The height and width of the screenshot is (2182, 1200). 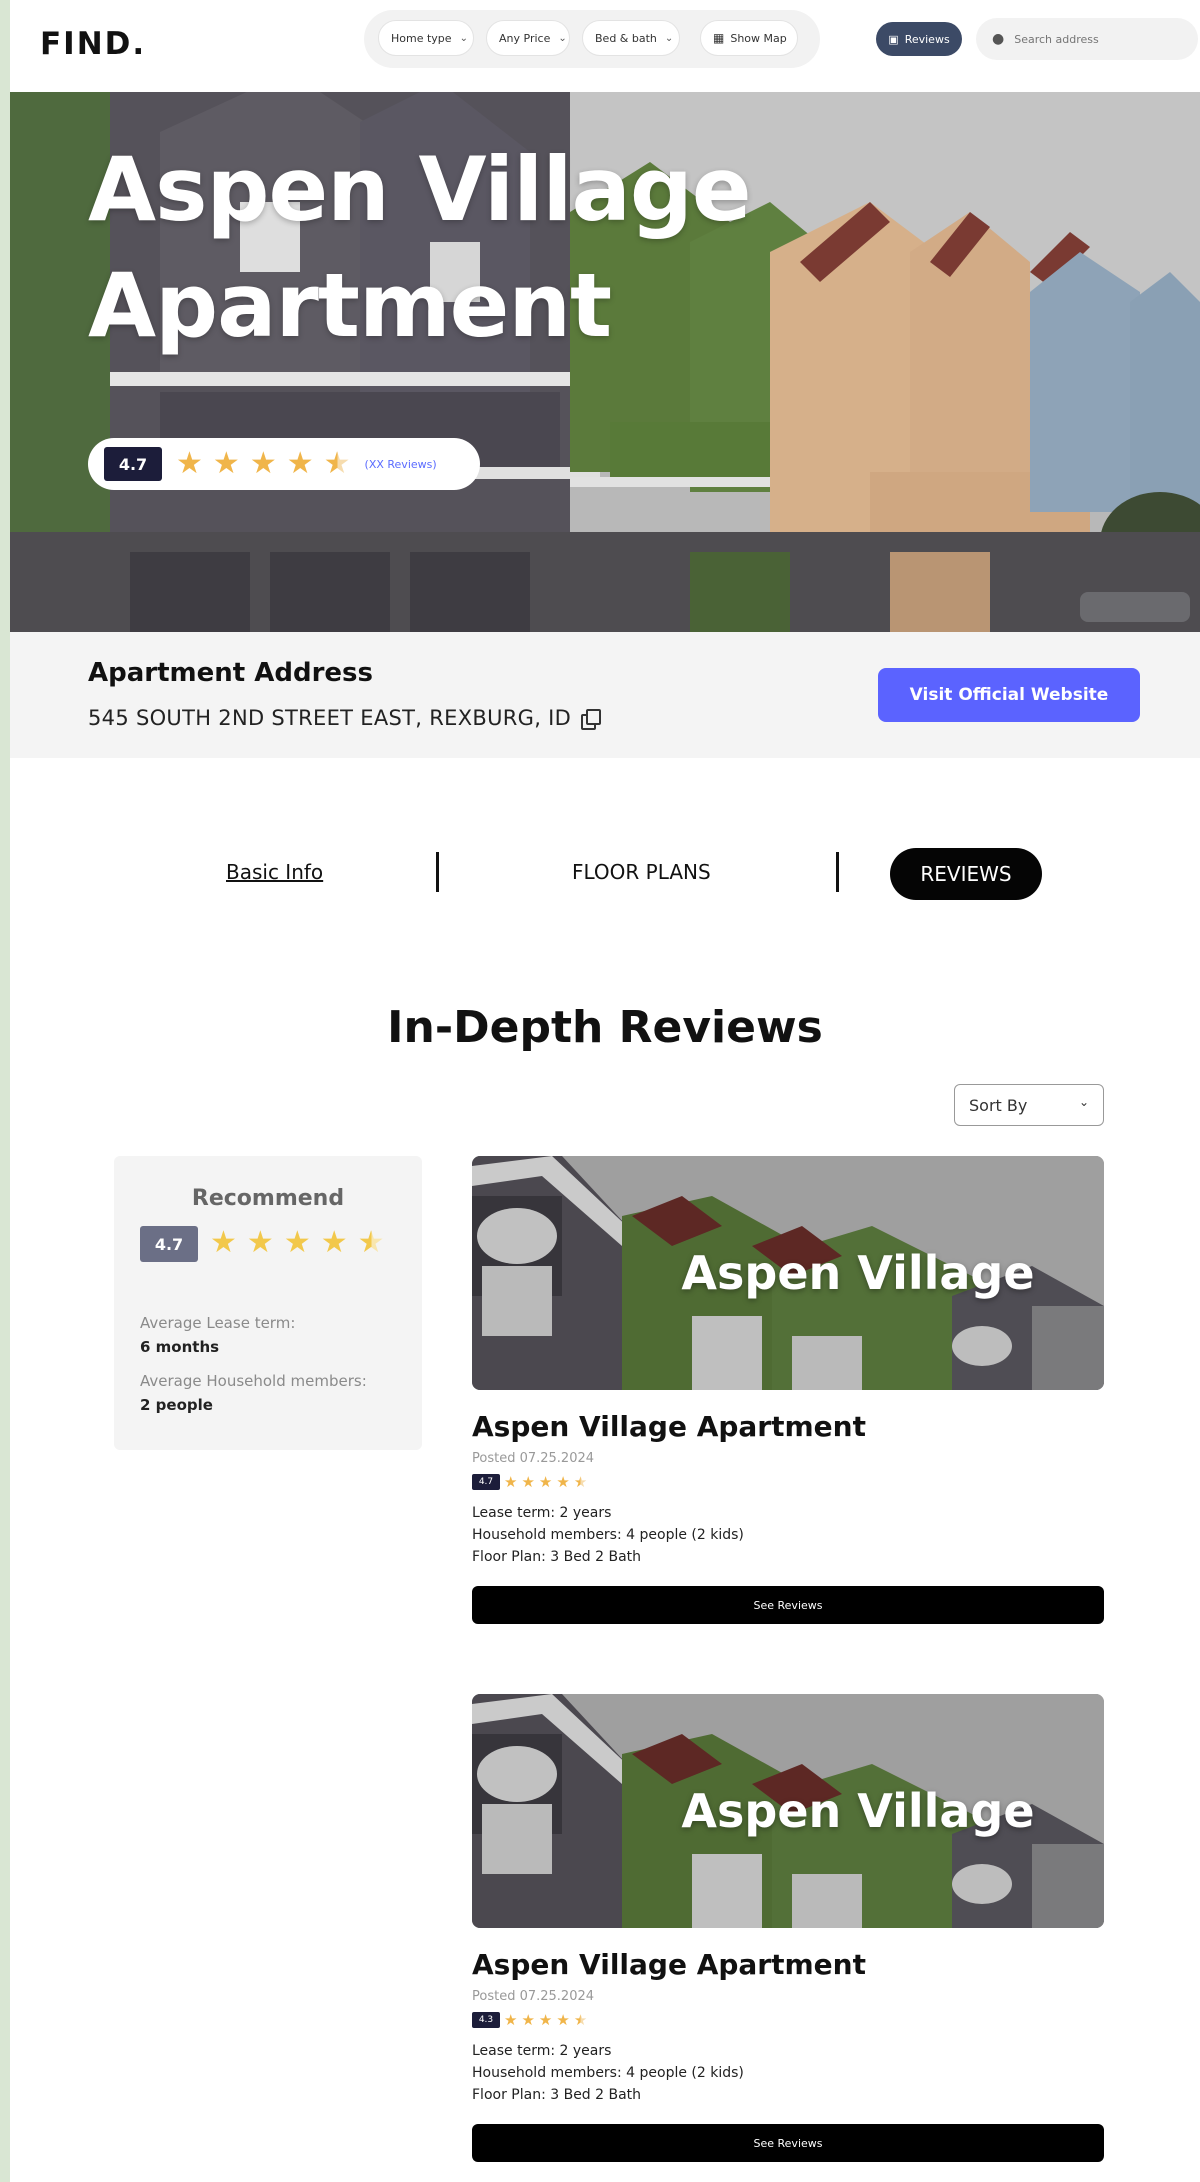 I want to click on visit-website-button: Visit Official Website, so click(x=1009, y=695).